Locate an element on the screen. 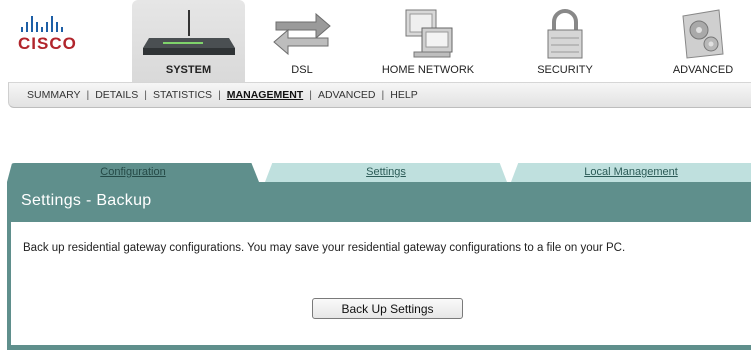 This screenshot has width=751, height=354. panel-header: Settings - Backup is located at coordinates (379, 202).